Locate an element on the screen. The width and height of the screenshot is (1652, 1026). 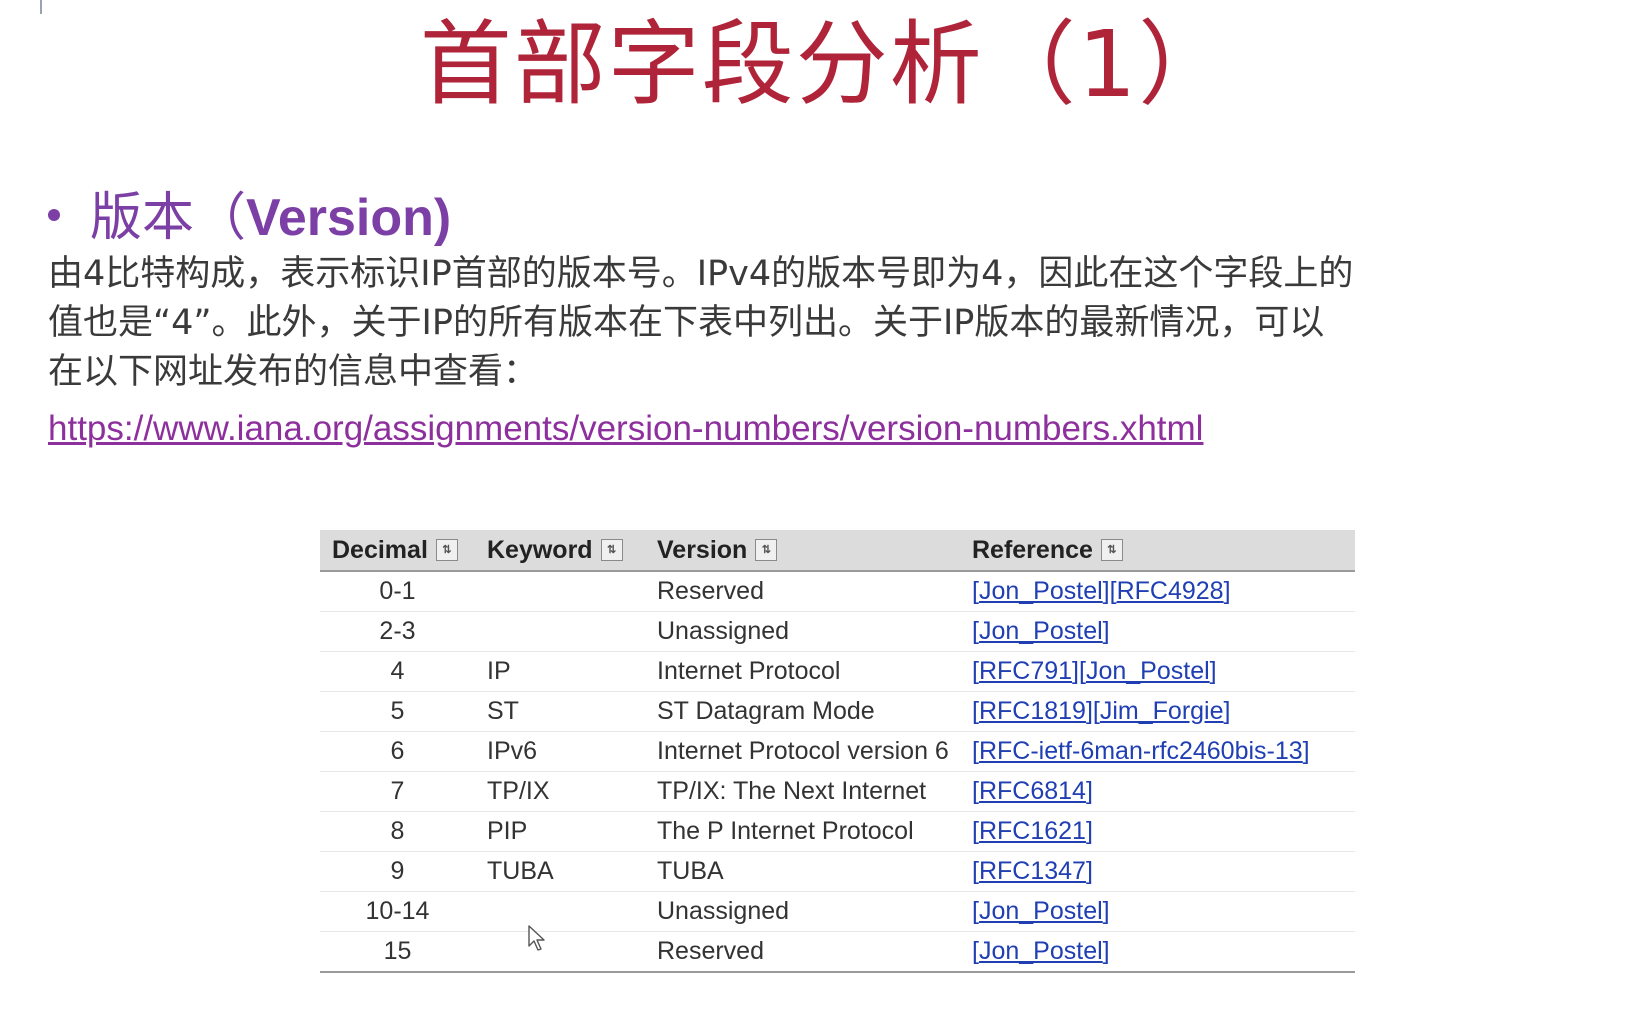
slide-title: 首部字段分析（1） is located at coordinates (826, 64).